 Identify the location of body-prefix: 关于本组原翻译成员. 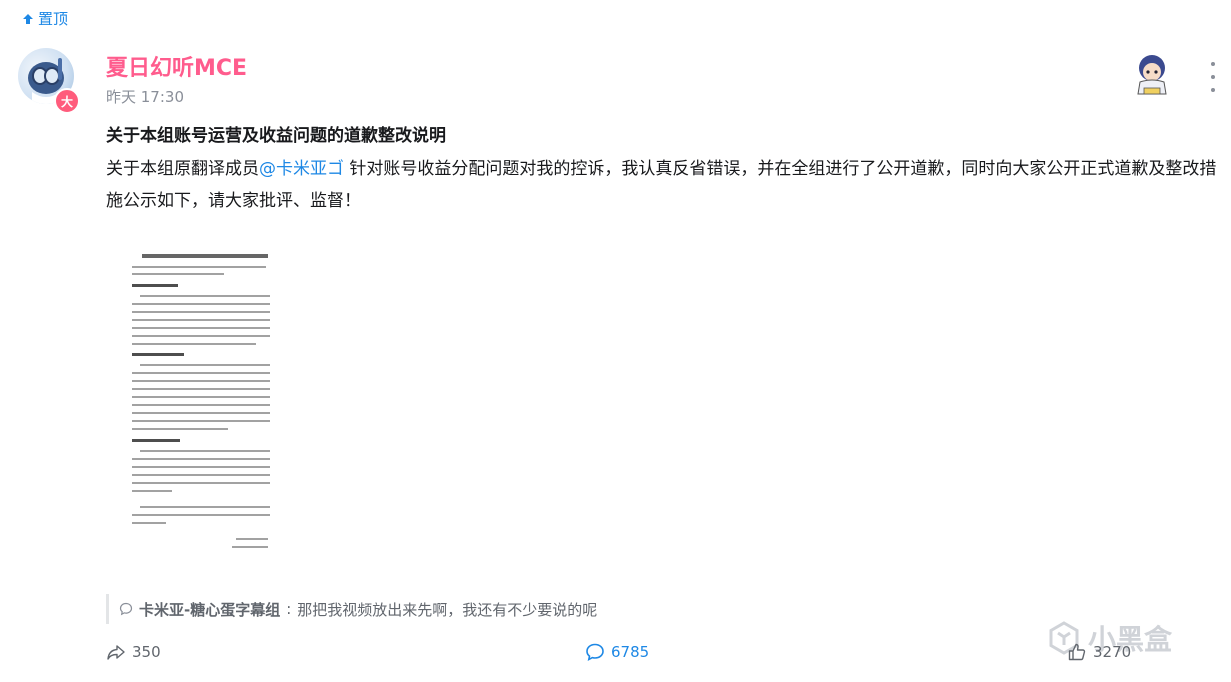
(182, 169).